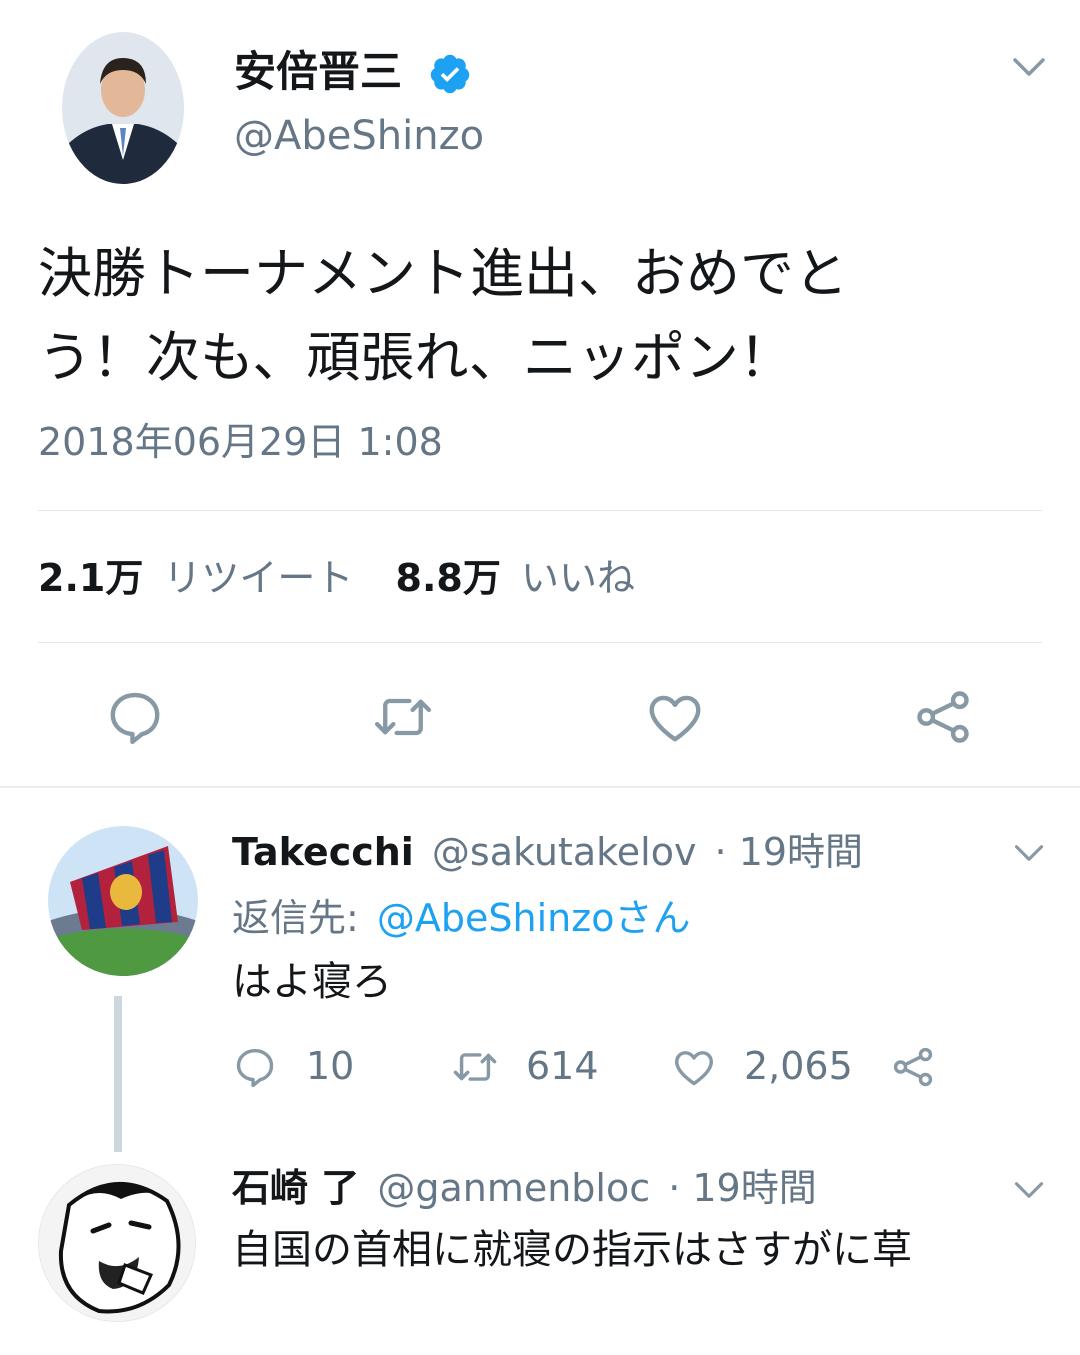 The height and width of the screenshot is (1355, 1080). Describe the element at coordinates (359, 136) in the screenshot. I see `author-handle: @AbeShinzo` at that location.